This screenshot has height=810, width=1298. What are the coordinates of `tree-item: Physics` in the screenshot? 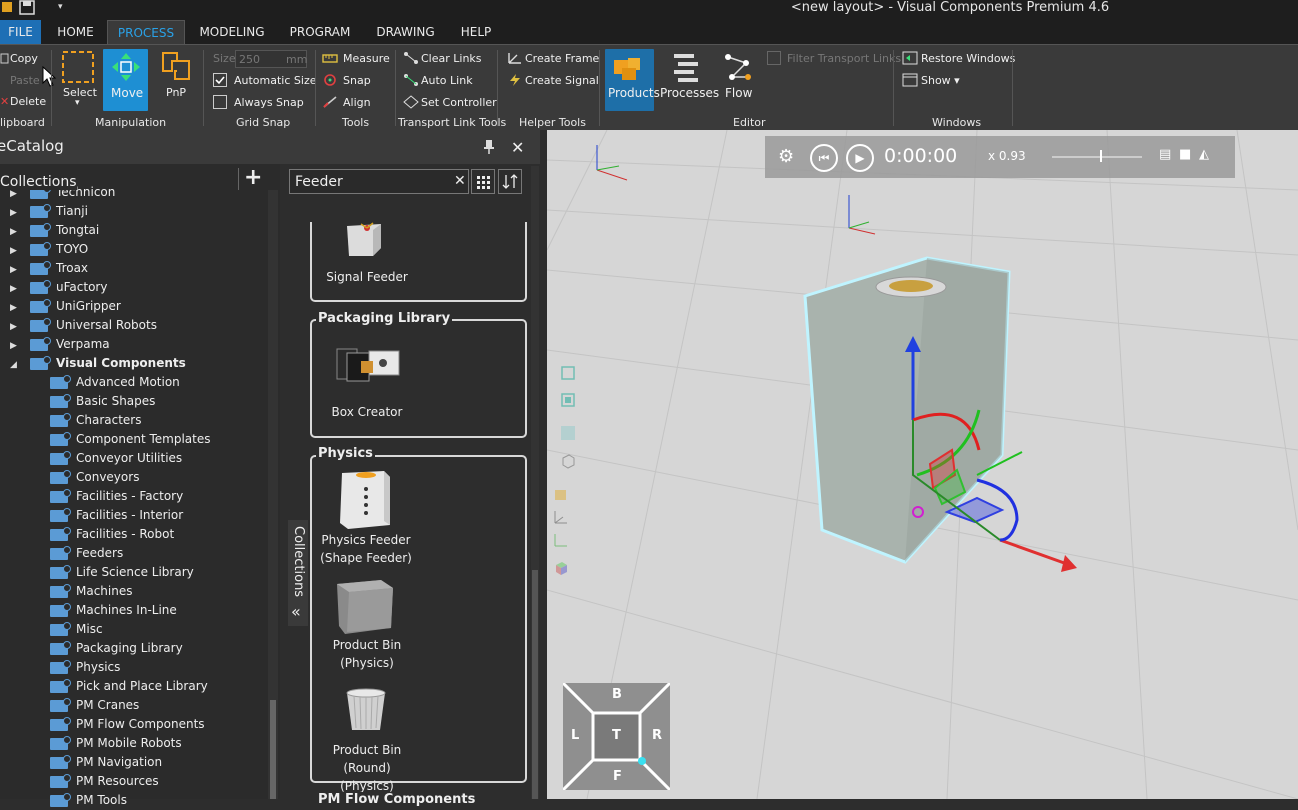 It's located at (85, 667).